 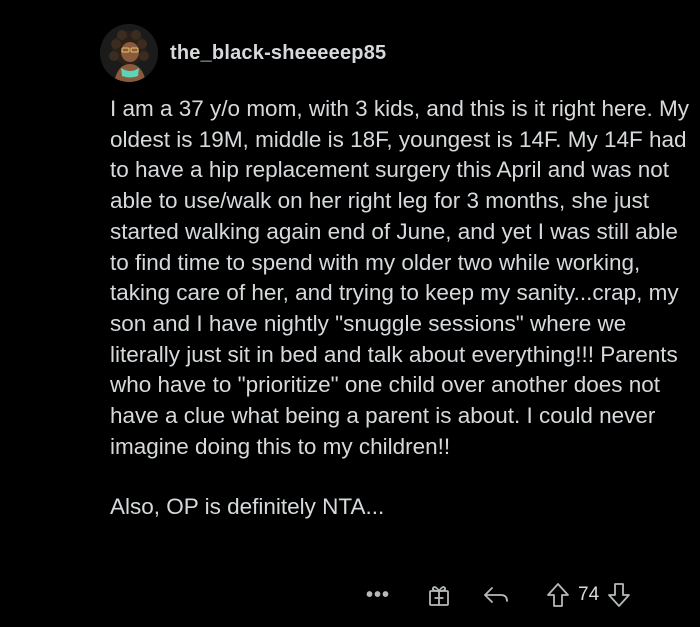 I want to click on comment-actions: ••• 74, so click(x=495, y=595).